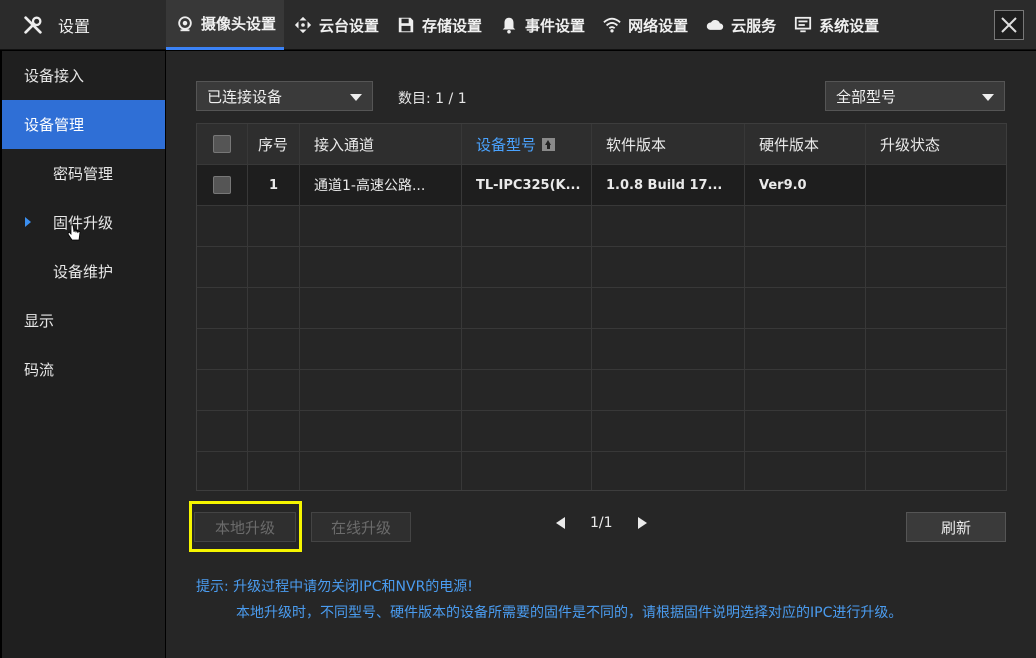 This screenshot has width=1036, height=658. What do you see at coordinates (74, 232) in the screenshot?
I see `mouse-cursor-icon` at bounding box center [74, 232].